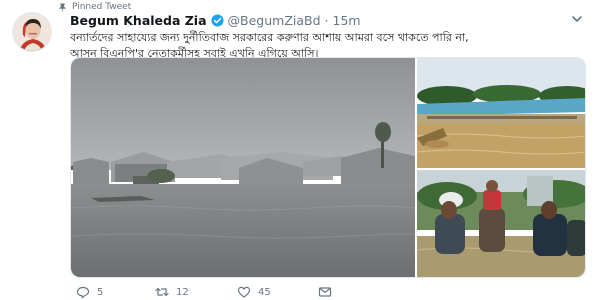 This screenshot has height=300, width=600. Describe the element at coordinates (100, 292) in the screenshot. I see `reply-count: 5` at that location.